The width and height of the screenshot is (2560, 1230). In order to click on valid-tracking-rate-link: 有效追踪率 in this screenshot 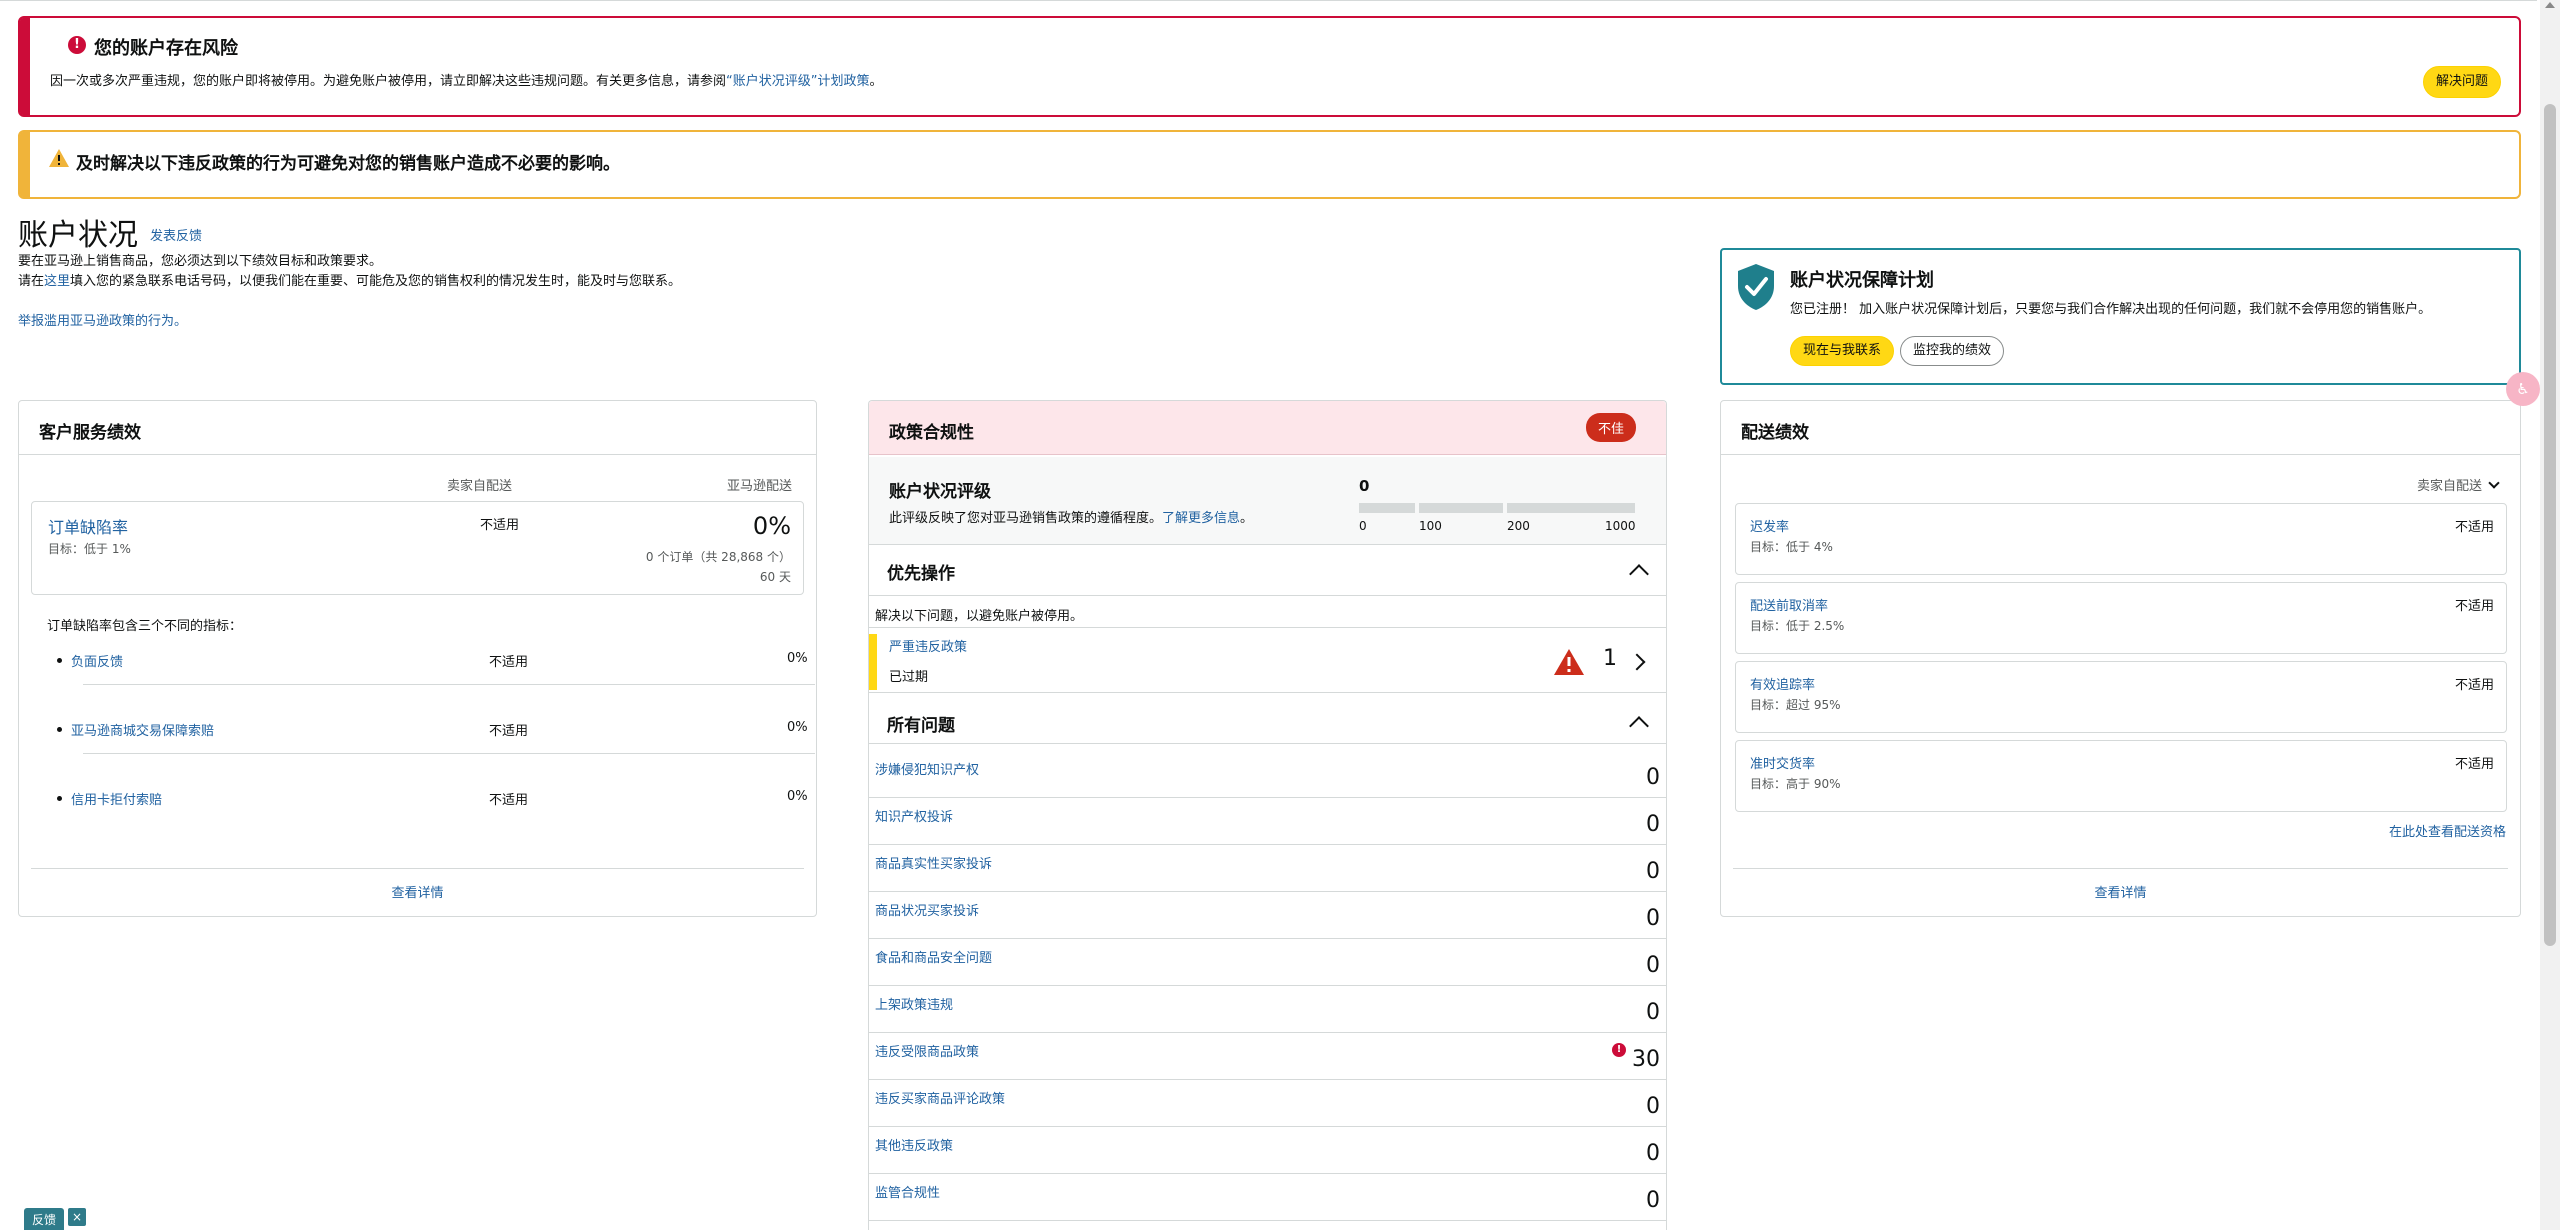, I will do `click(1782, 683)`.